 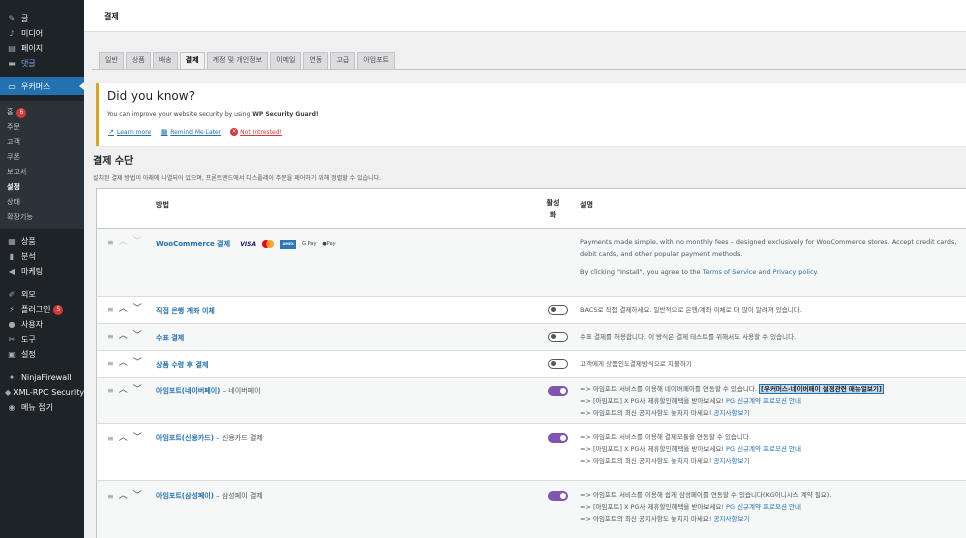 What do you see at coordinates (42, 18) in the screenshot?
I see `sidebar-item-posts: ✎ 글` at bounding box center [42, 18].